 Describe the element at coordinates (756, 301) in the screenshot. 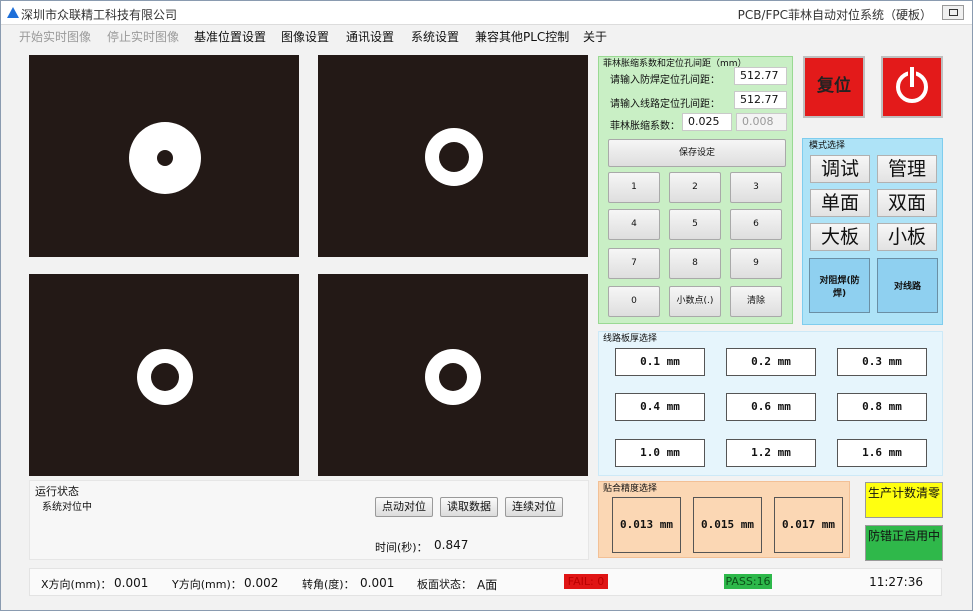

I see `keypad-key: 清除` at that location.